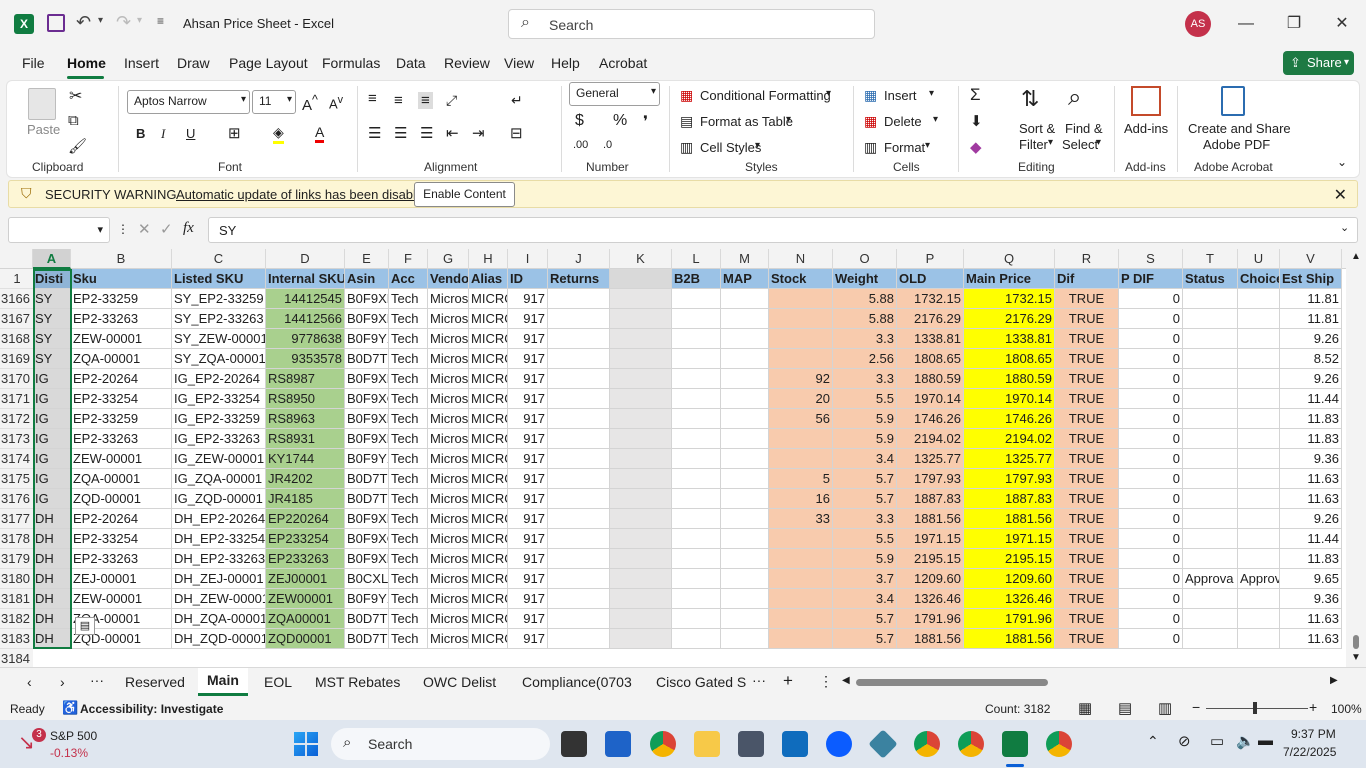 The image size is (1366, 768). I want to click on table-cell: 11.44, so click(1311, 399).